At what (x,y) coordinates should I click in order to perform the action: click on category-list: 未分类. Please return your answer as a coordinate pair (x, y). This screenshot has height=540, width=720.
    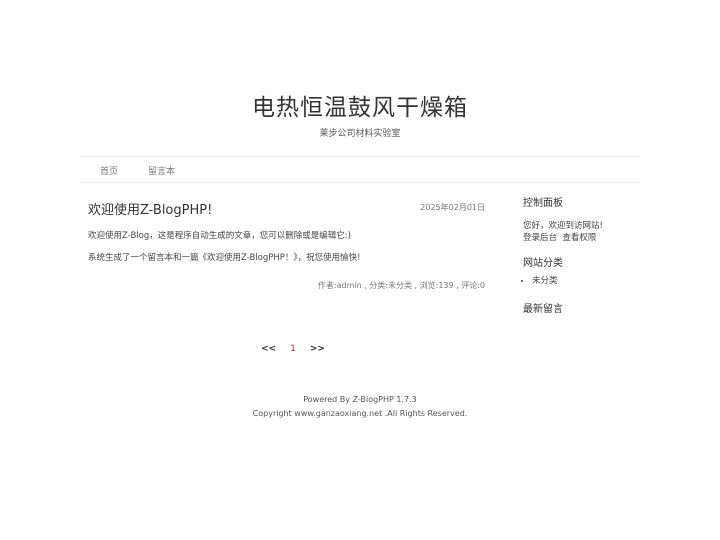
    Looking at the image, I should click on (540, 280).